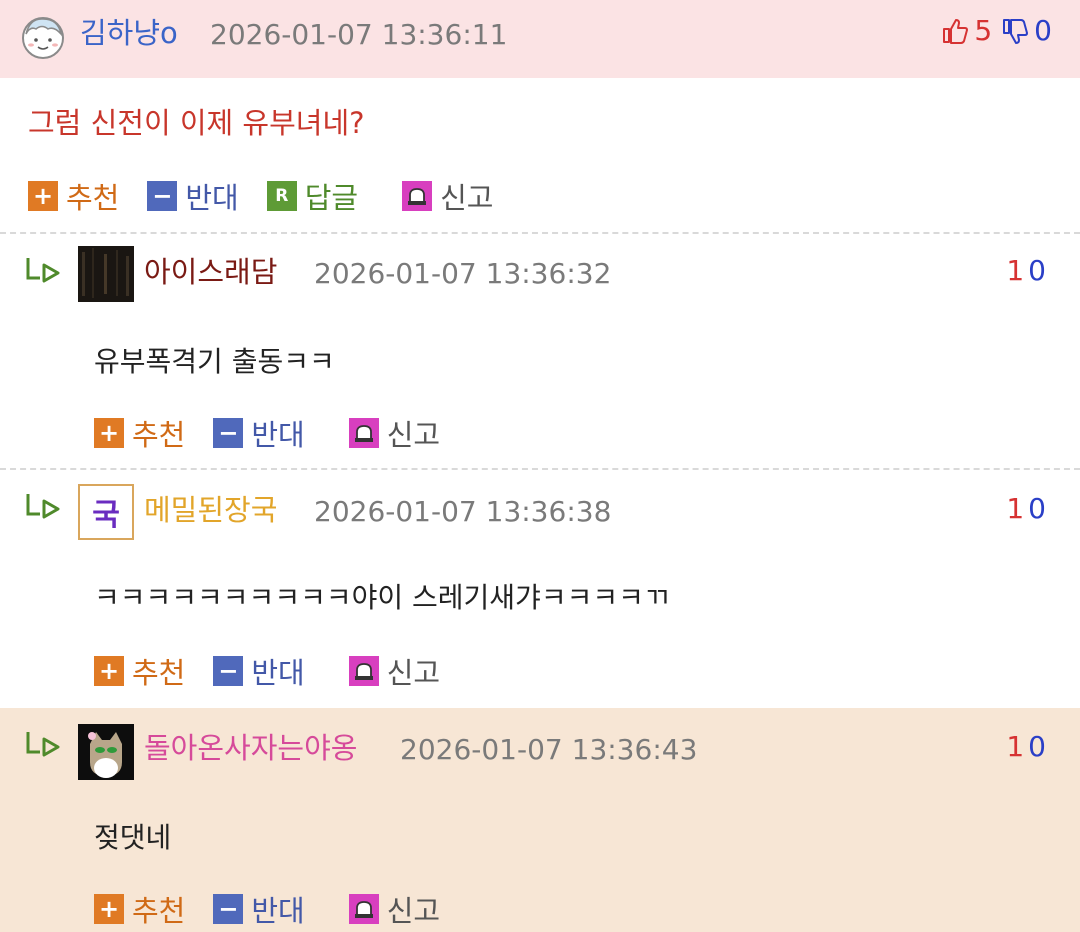  I want to click on main-comment-date: 2026-01-07 13:36:11, so click(359, 34).